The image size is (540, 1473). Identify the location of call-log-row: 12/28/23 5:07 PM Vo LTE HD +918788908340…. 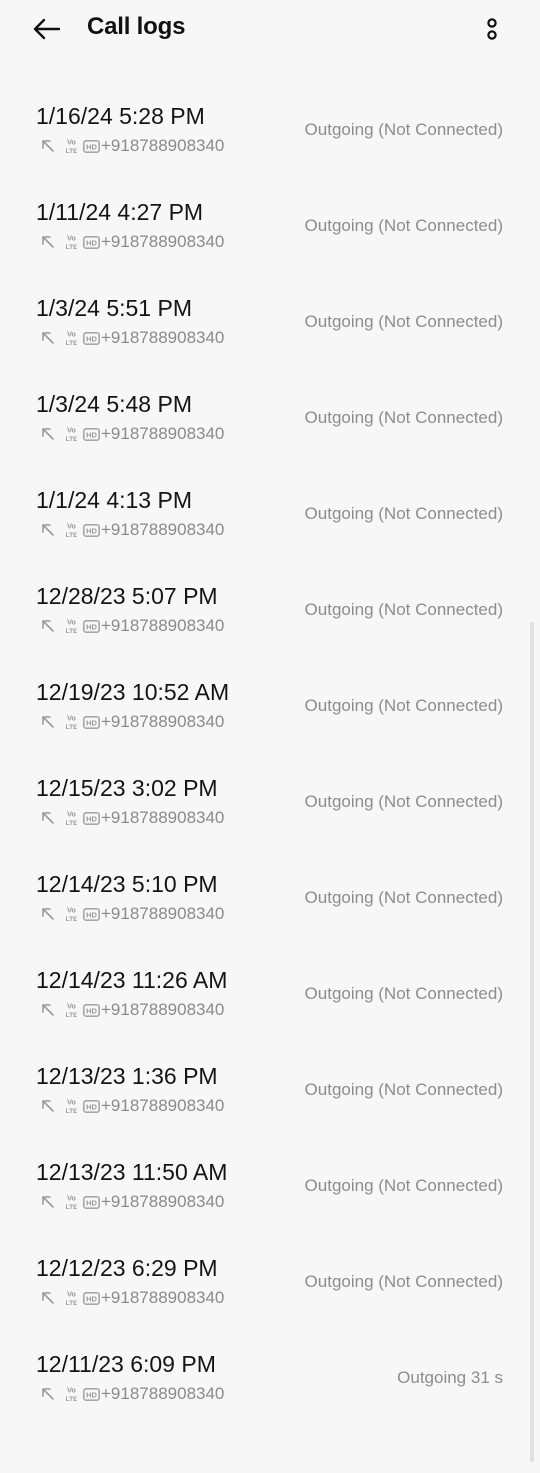
(270, 614).